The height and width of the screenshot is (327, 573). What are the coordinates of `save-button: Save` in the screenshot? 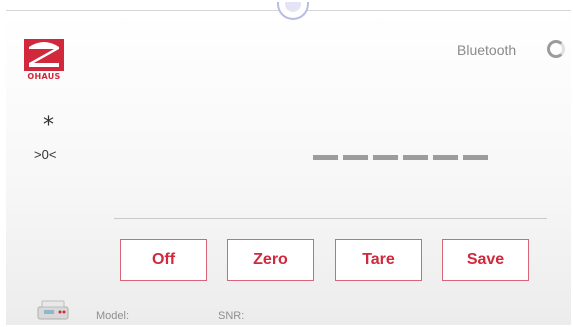 It's located at (485, 260).